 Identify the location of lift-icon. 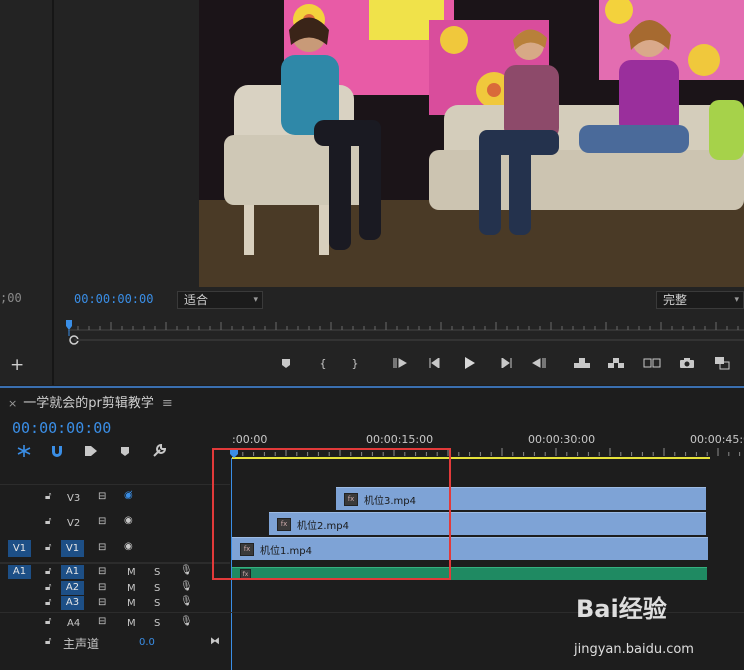
(582, 363).